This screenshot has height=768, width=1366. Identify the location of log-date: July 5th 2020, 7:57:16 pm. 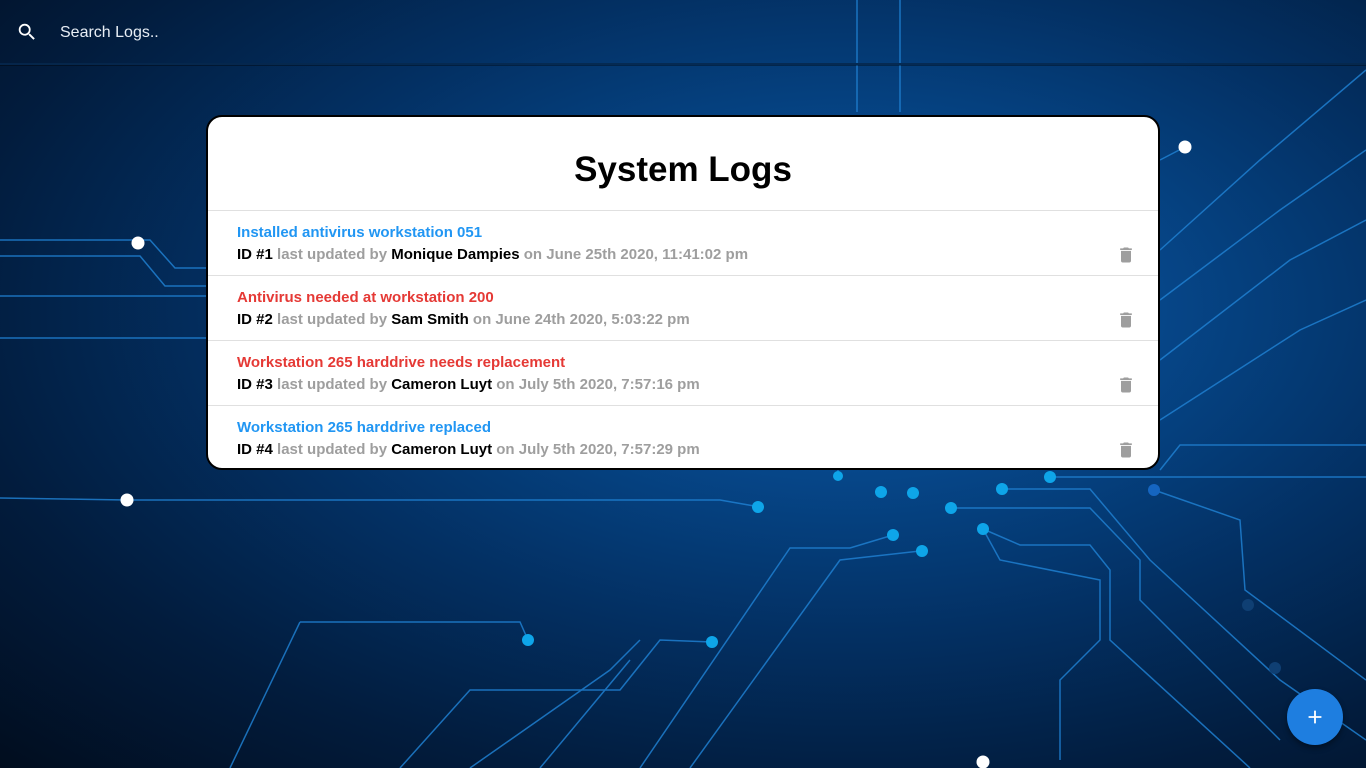
(609, 384).